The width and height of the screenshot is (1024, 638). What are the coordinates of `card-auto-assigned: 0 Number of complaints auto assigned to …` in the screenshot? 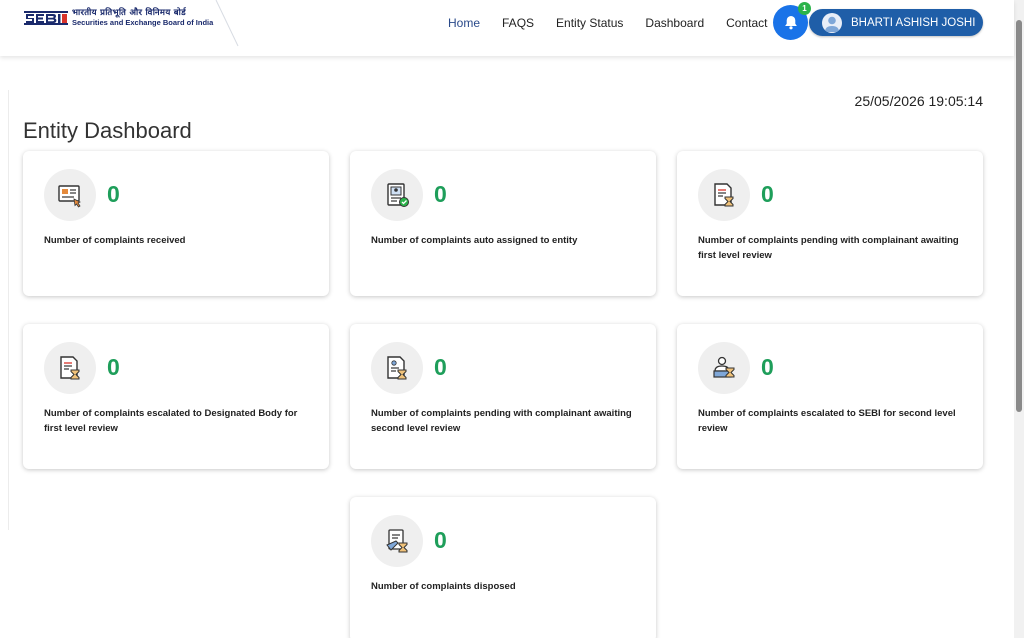 It's located at (503, 223).